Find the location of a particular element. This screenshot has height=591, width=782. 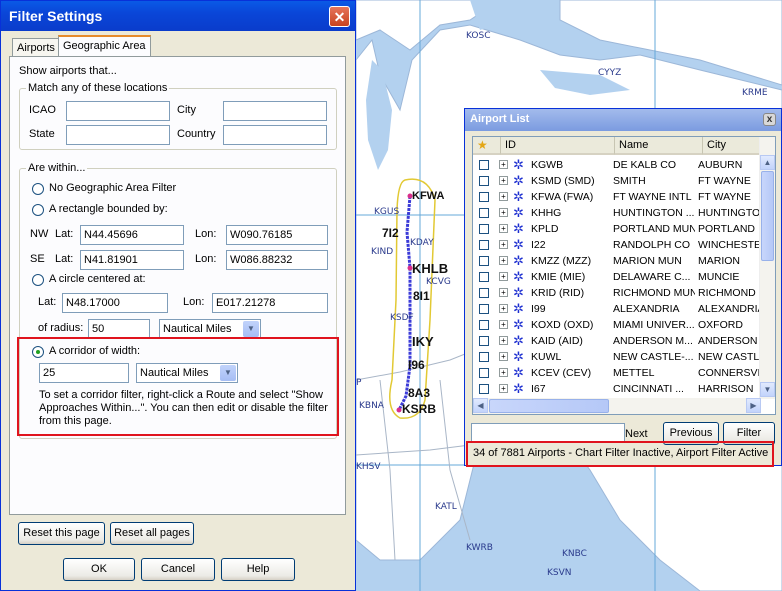

close-icon: ✕ is located at coordinates (339, 16).